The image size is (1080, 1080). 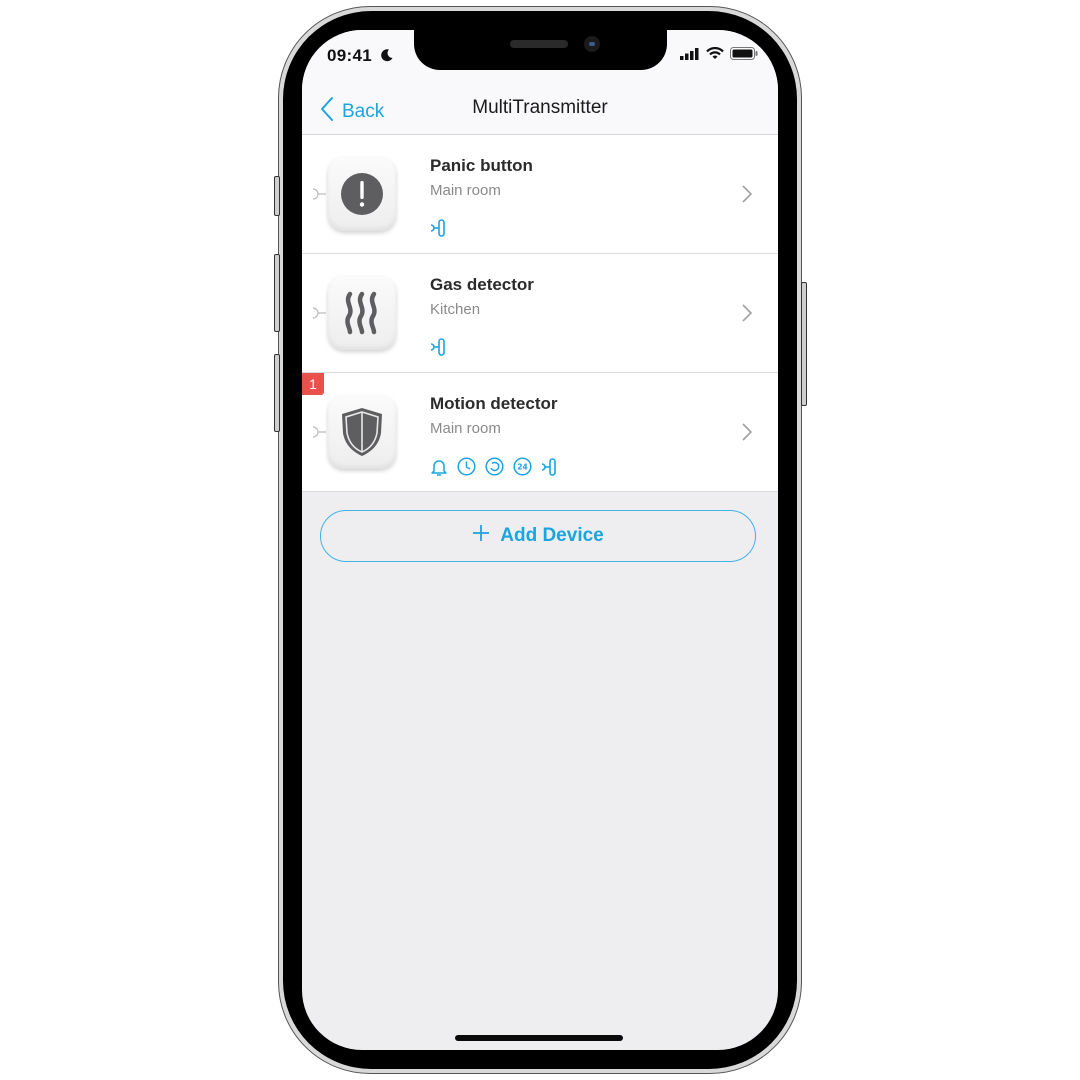 What do you see at coordinates (552, 535) in the screenshot?
I see `add-device-label: Add Device` at bounding box center [552, 535].